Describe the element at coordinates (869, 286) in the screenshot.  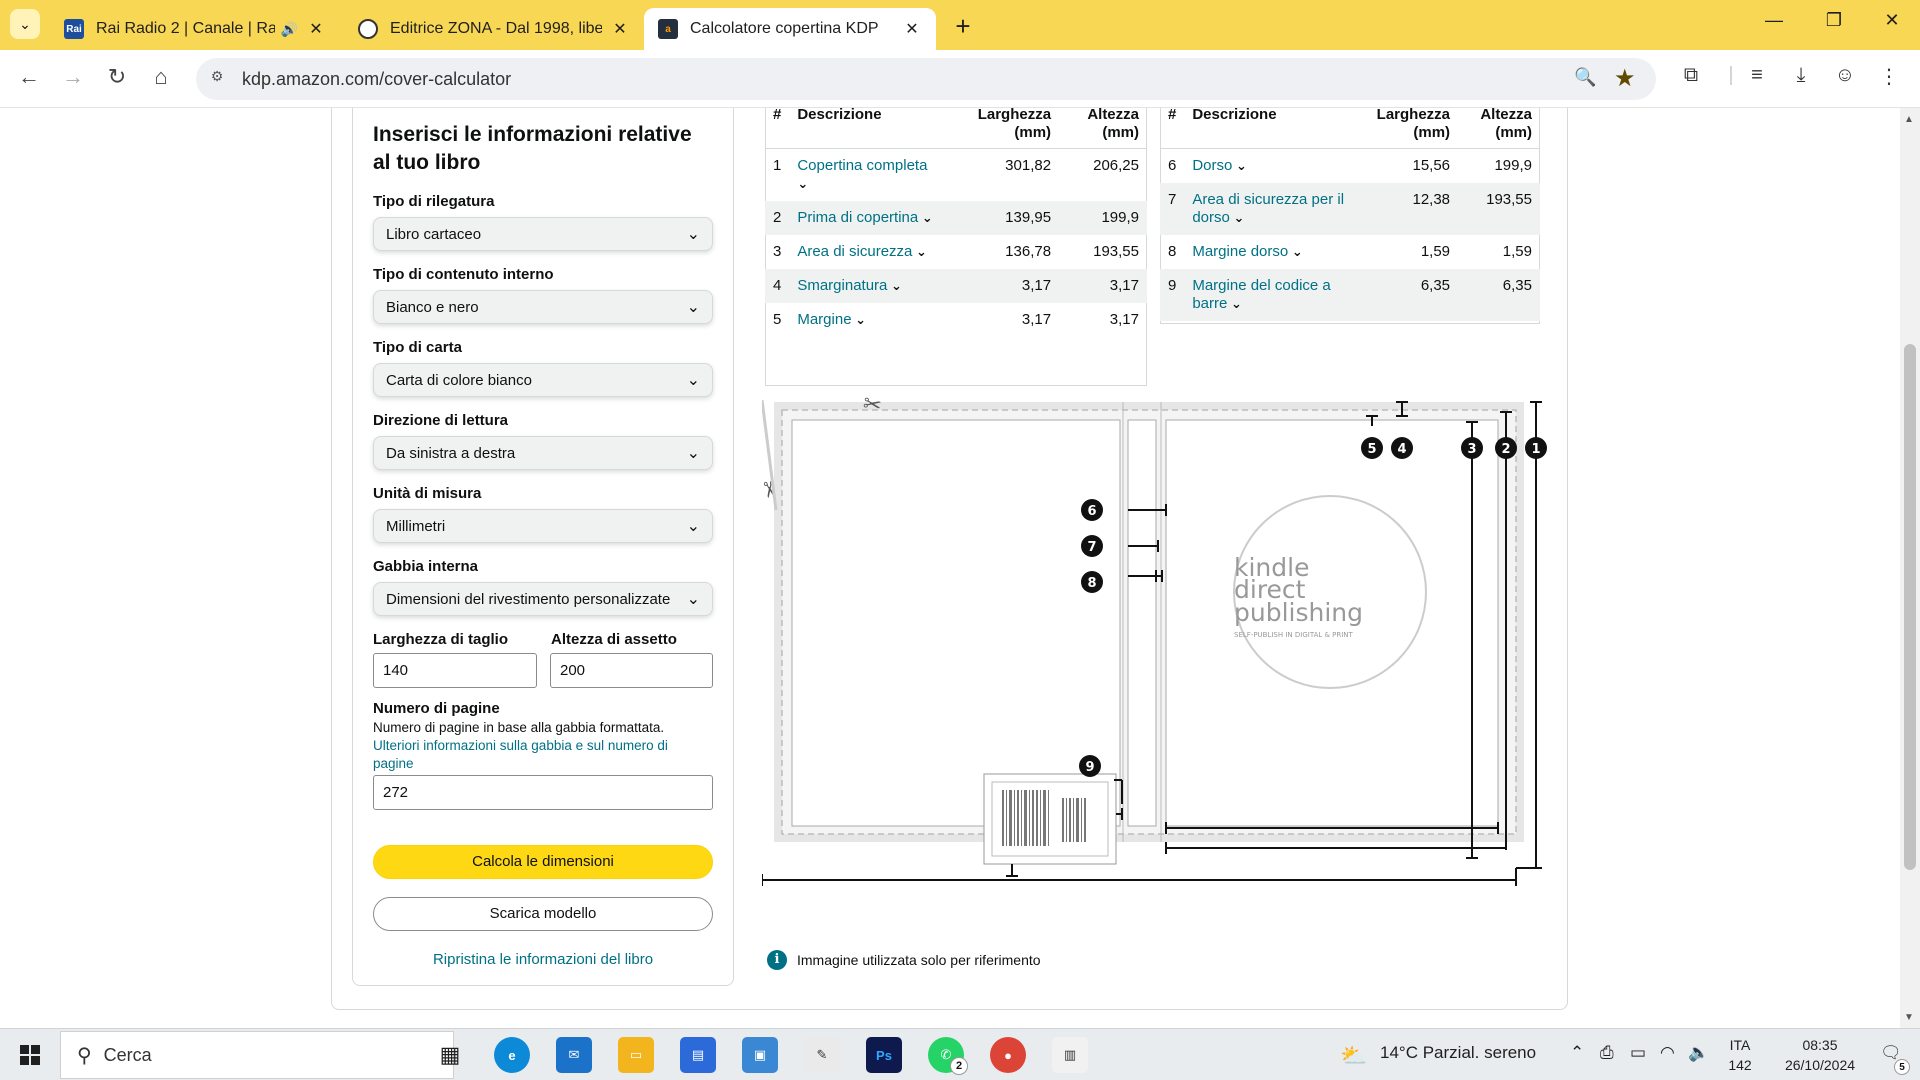
I see `row-description: Smarginatura ⌄` at that location.